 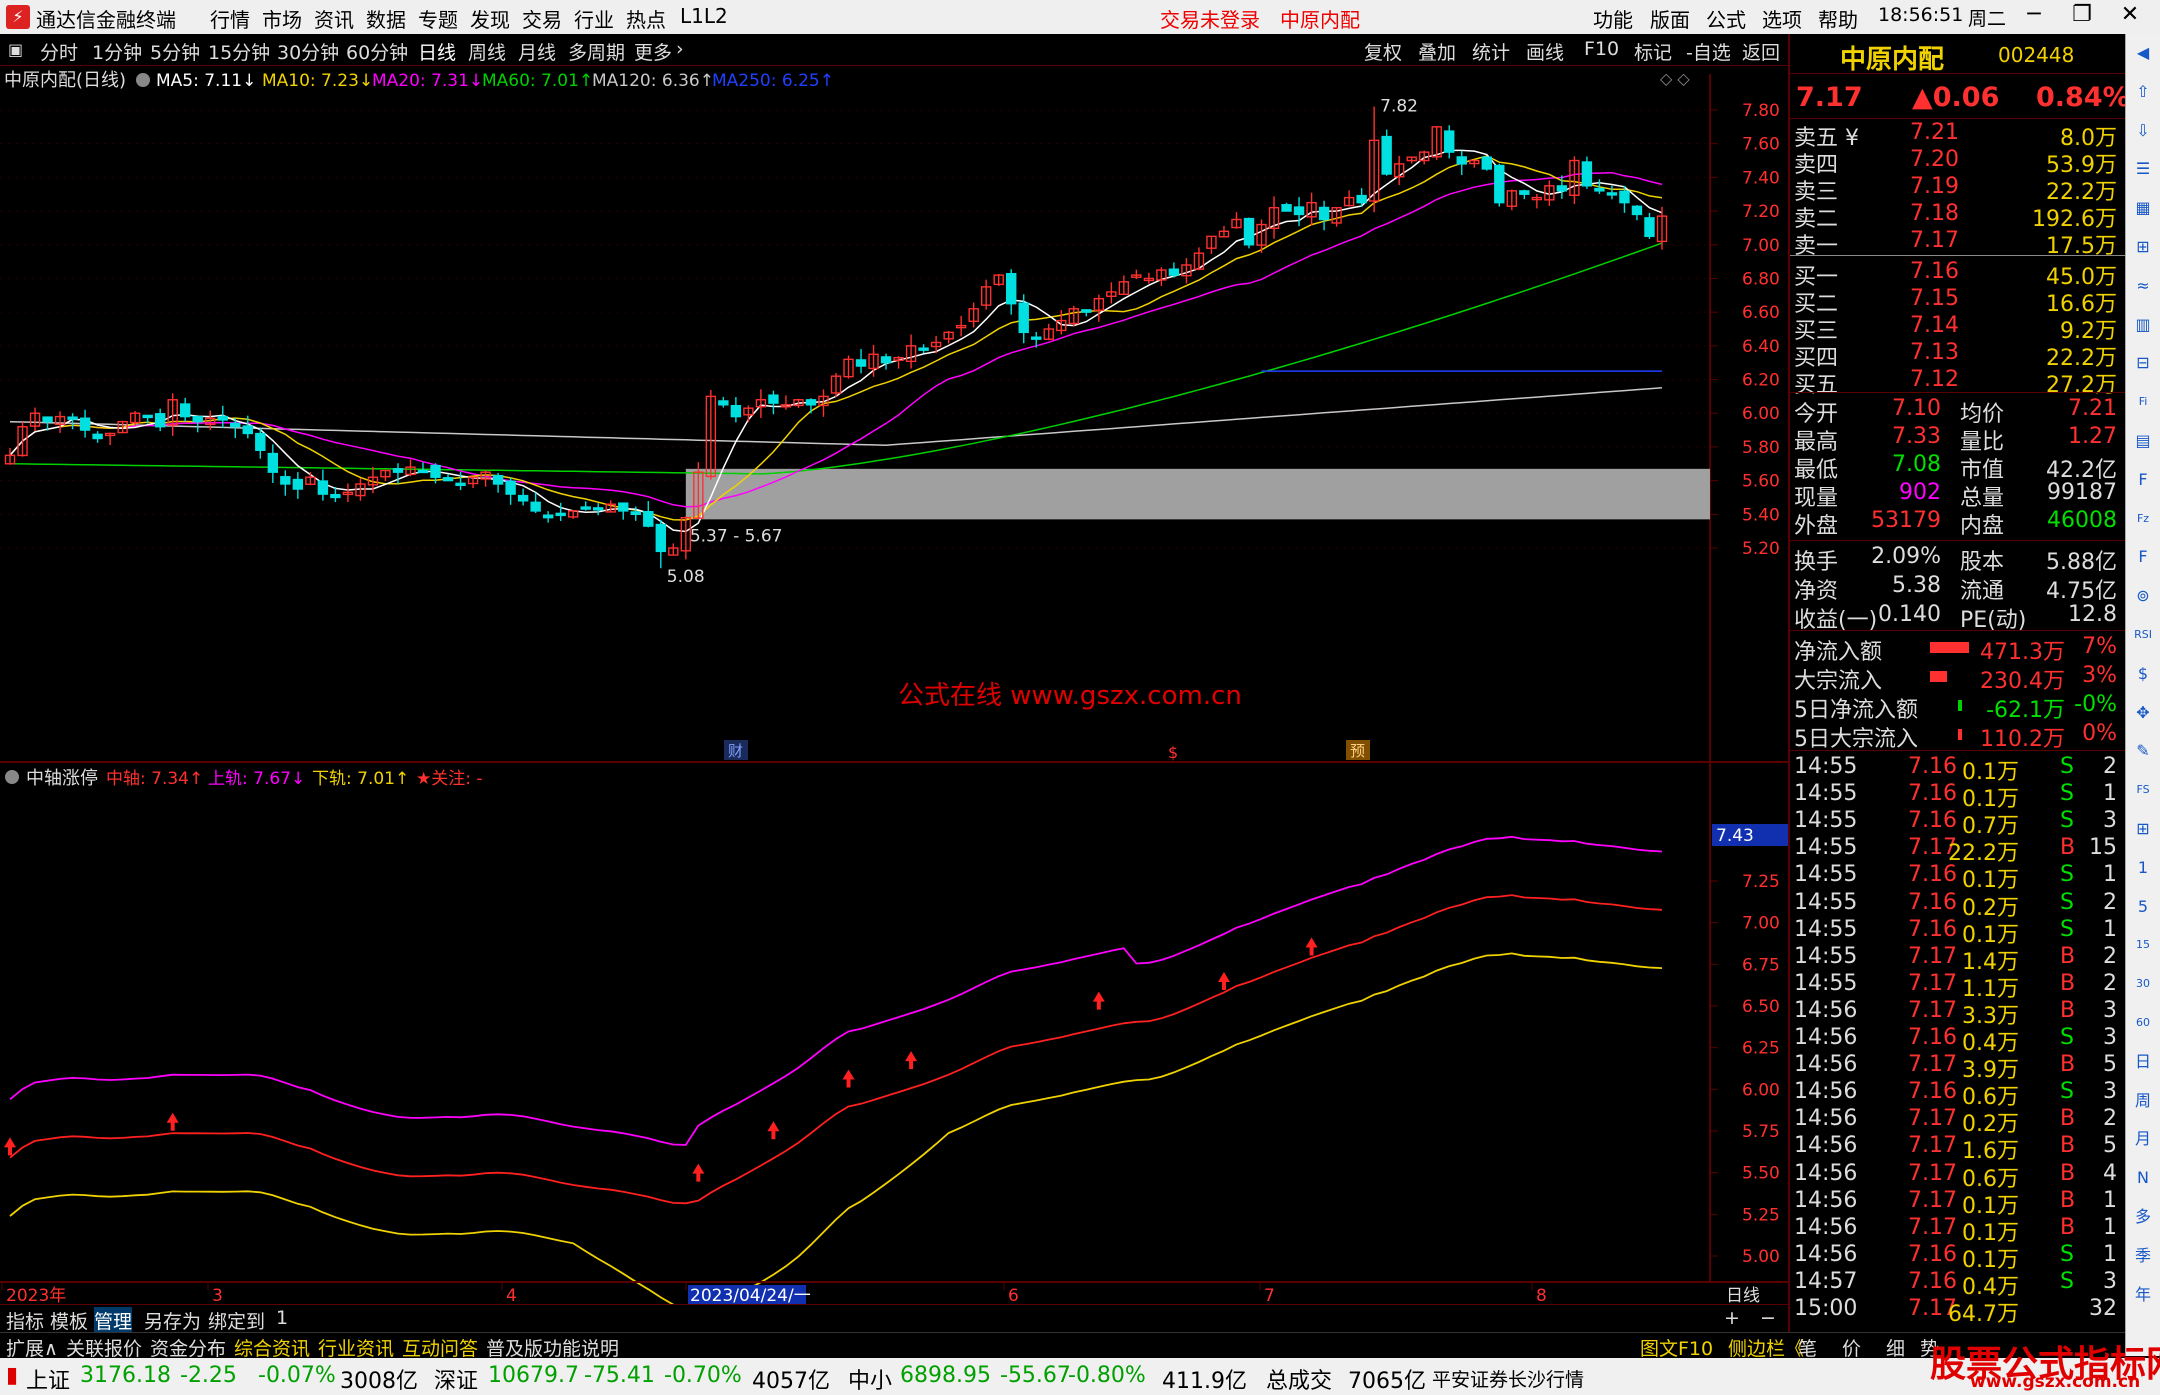 I want to click on tab-tuwen-f10: 图文F10, so click(x=1676, y=1347).